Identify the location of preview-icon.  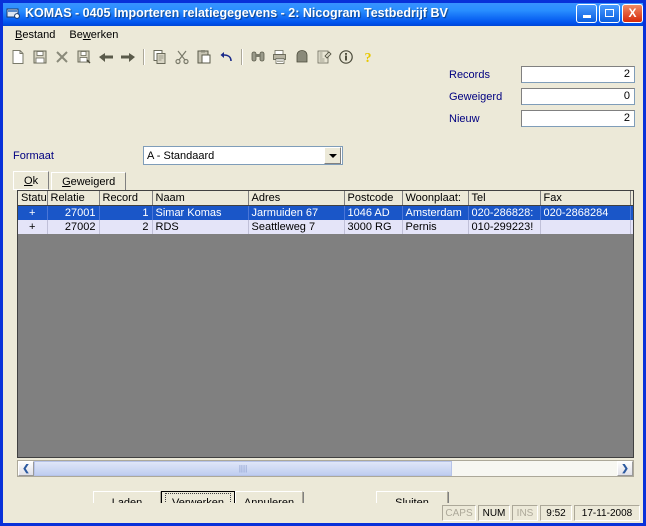
(302, 57).